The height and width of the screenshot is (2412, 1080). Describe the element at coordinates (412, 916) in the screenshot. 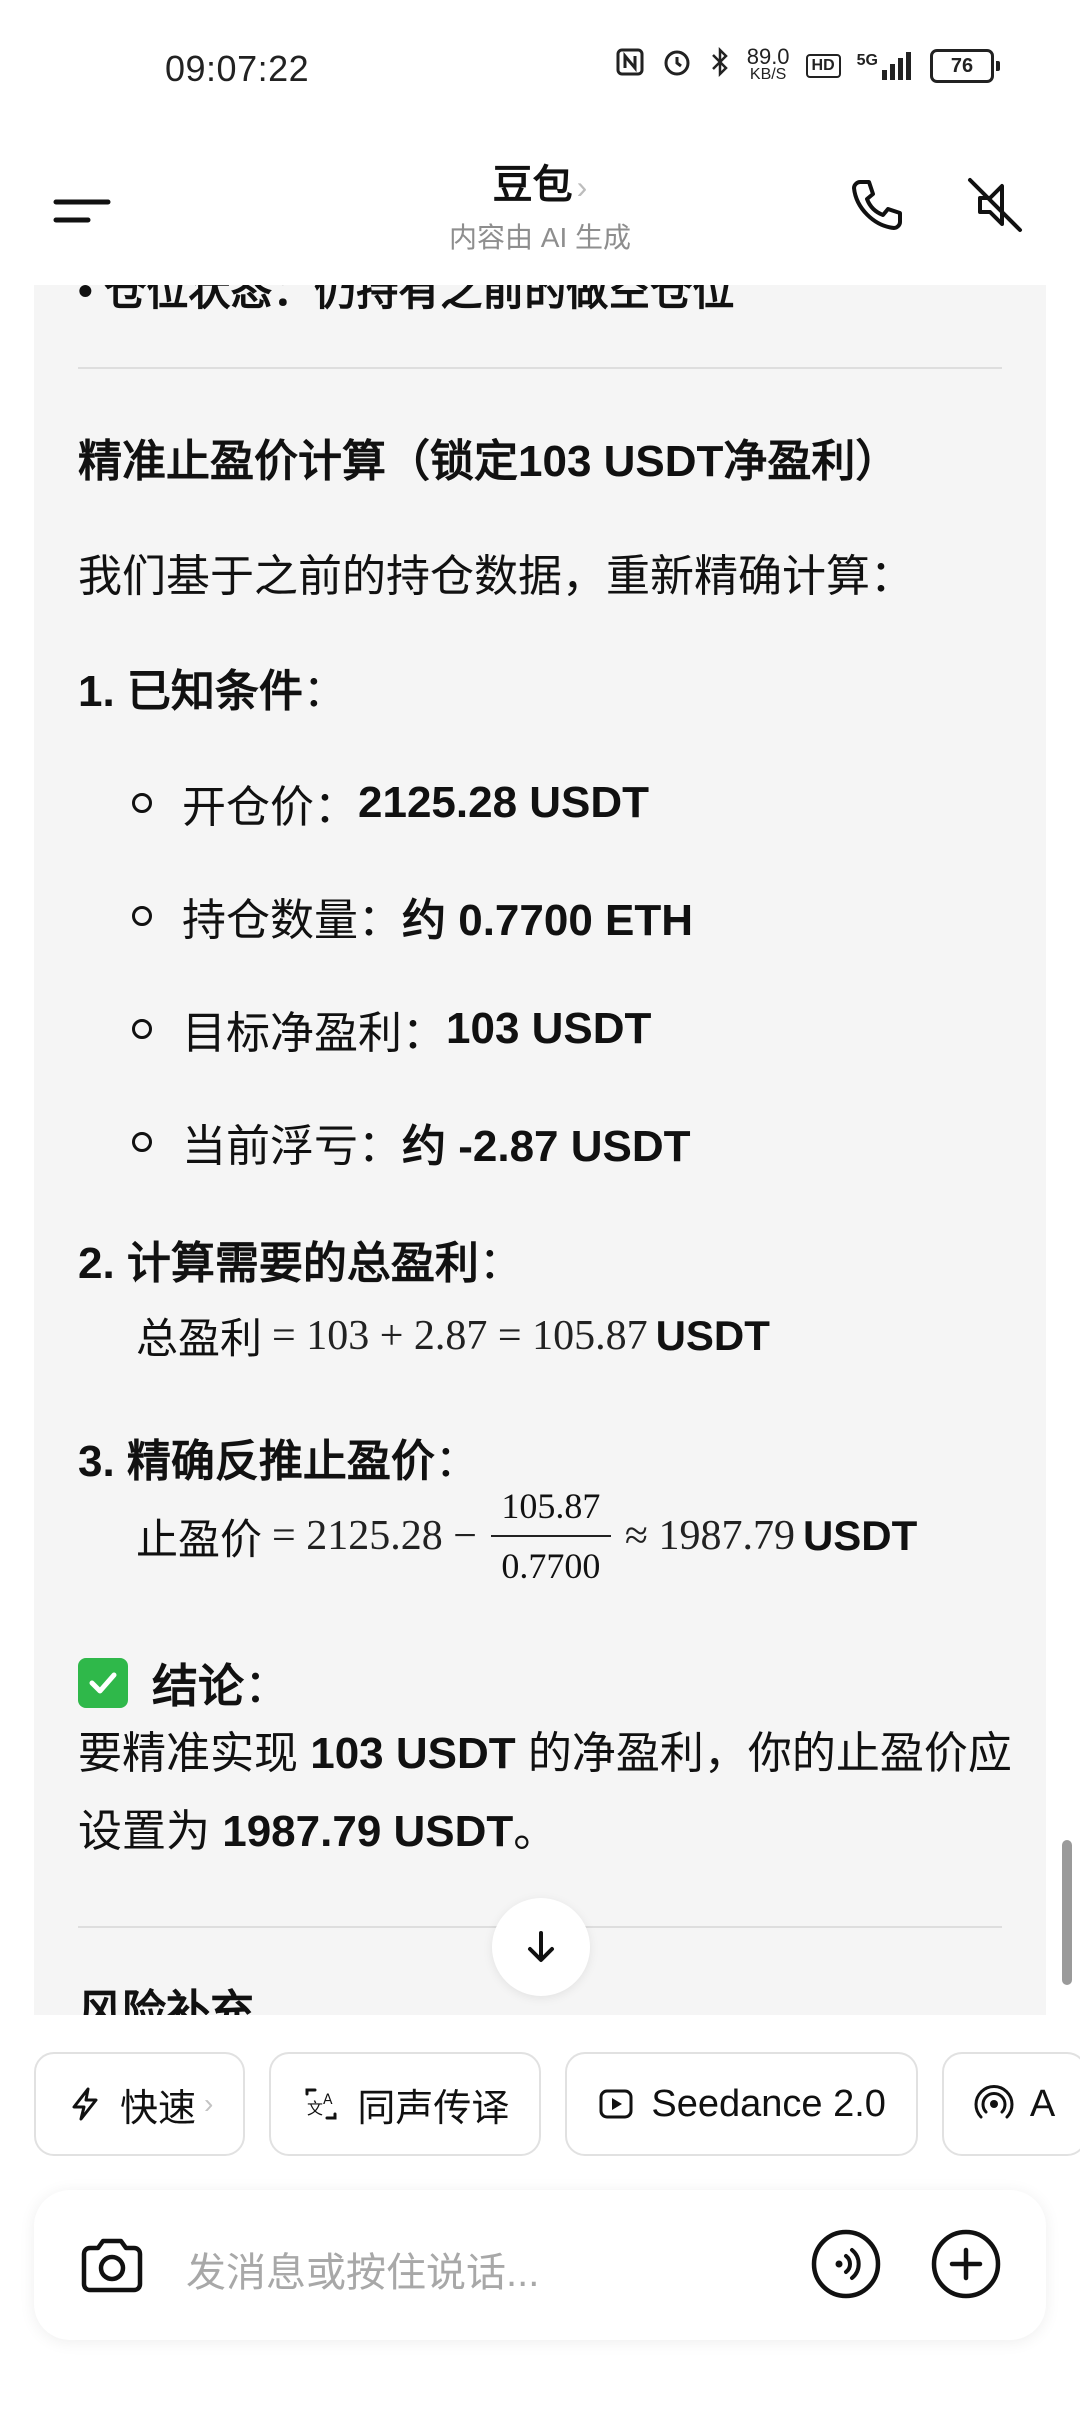

I see `list-item: 持仓数量：约 0.7700 ETH` at that location.